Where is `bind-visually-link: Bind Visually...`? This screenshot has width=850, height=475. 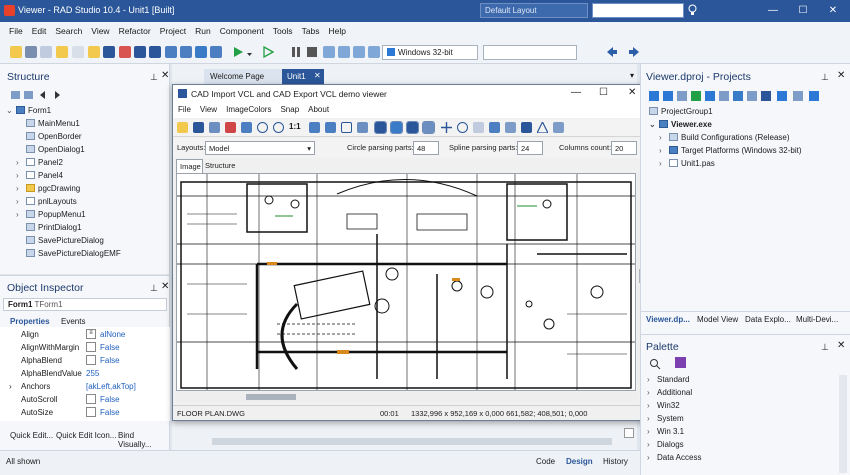
bind-visually-link: Bind Visually... is located at coordinates (143, 440).